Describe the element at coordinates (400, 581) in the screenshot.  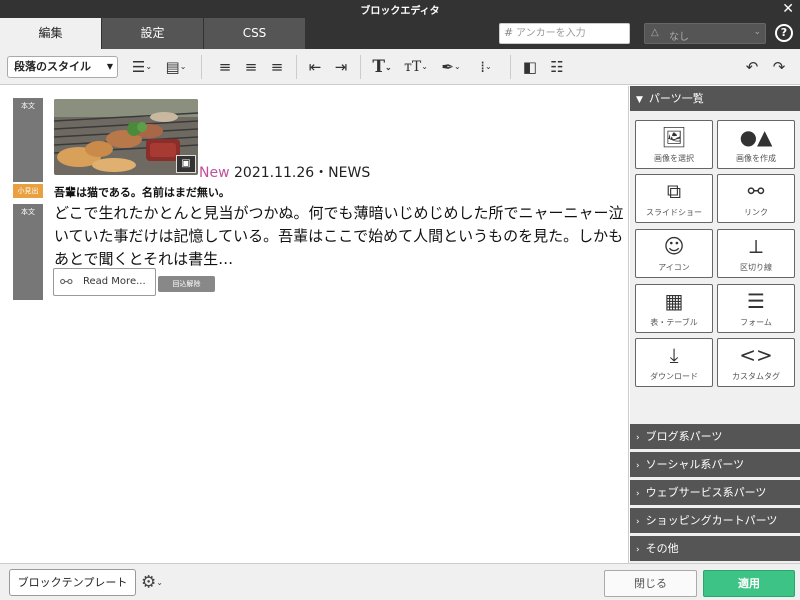
I see `footer-bar: ブロックテンプレート ⚙⌄ 閉じる 適用` at that location.